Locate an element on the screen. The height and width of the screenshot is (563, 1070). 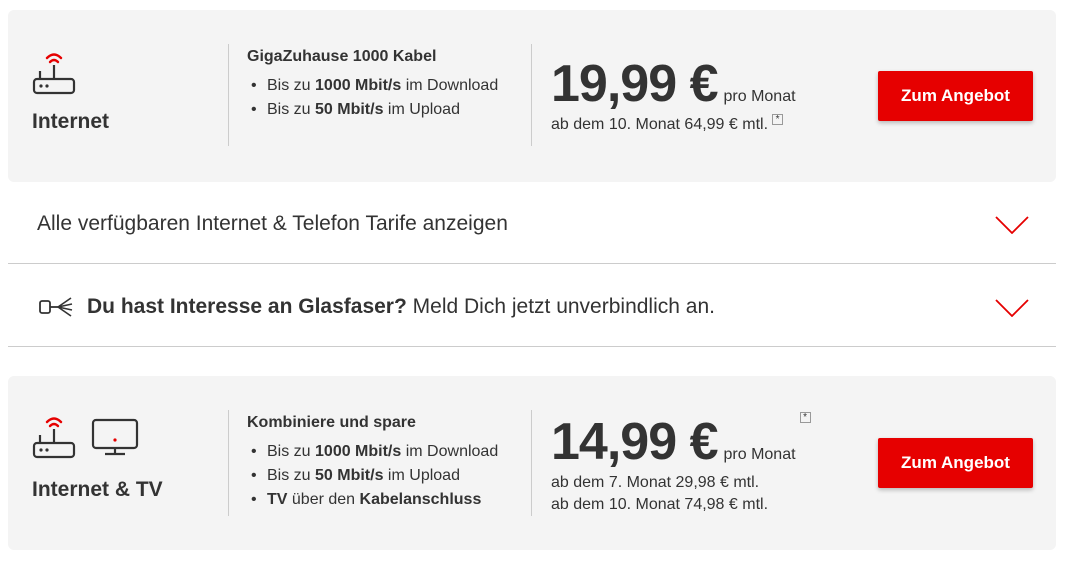
tv-icon is located at coordinates (115, 439).